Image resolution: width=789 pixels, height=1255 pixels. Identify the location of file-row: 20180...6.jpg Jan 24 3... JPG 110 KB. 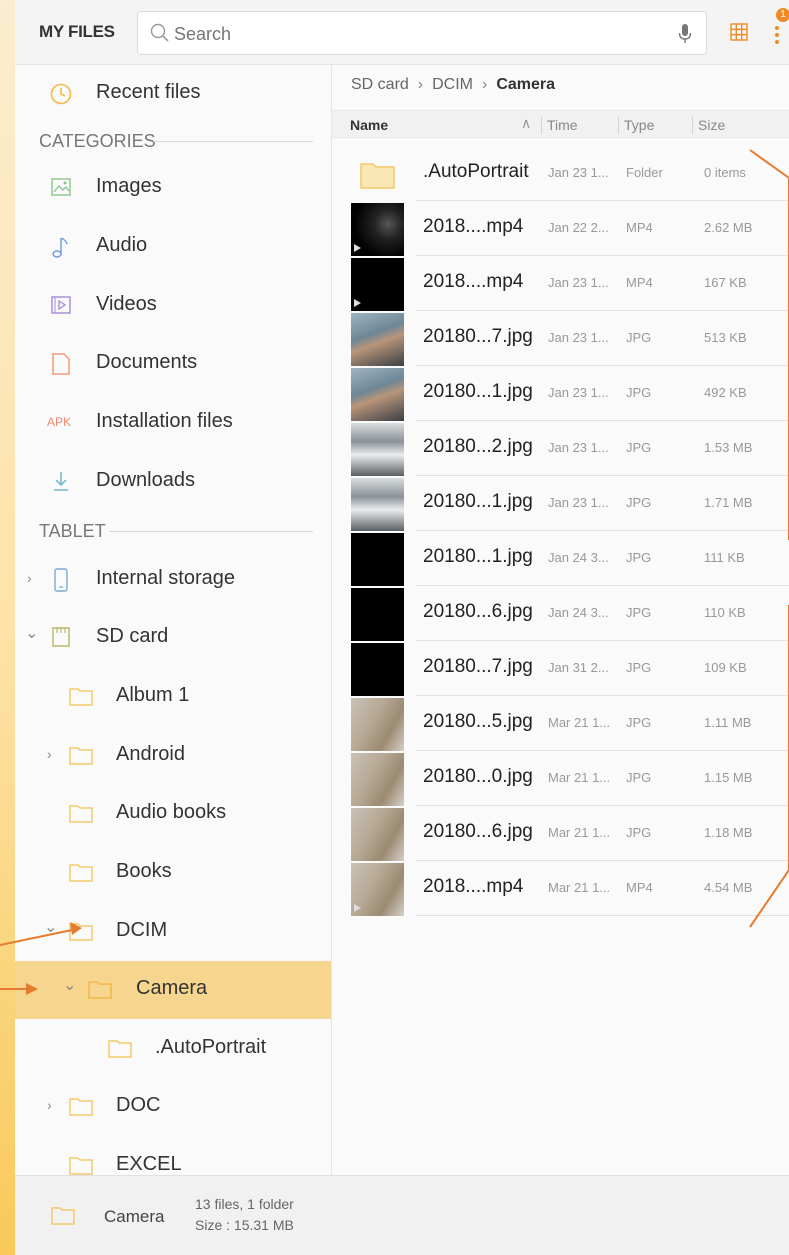
(560, 613).